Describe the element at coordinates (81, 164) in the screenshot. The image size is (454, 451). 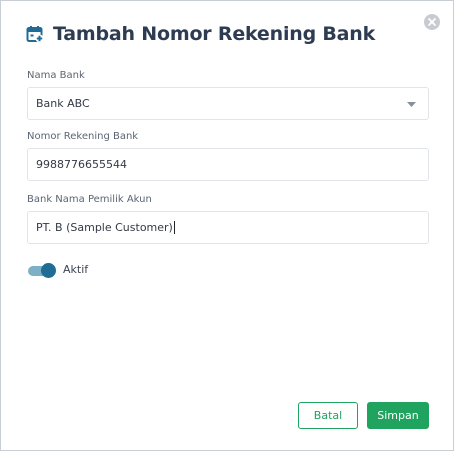
I see `account-number-value: 9988776655544` at that location.